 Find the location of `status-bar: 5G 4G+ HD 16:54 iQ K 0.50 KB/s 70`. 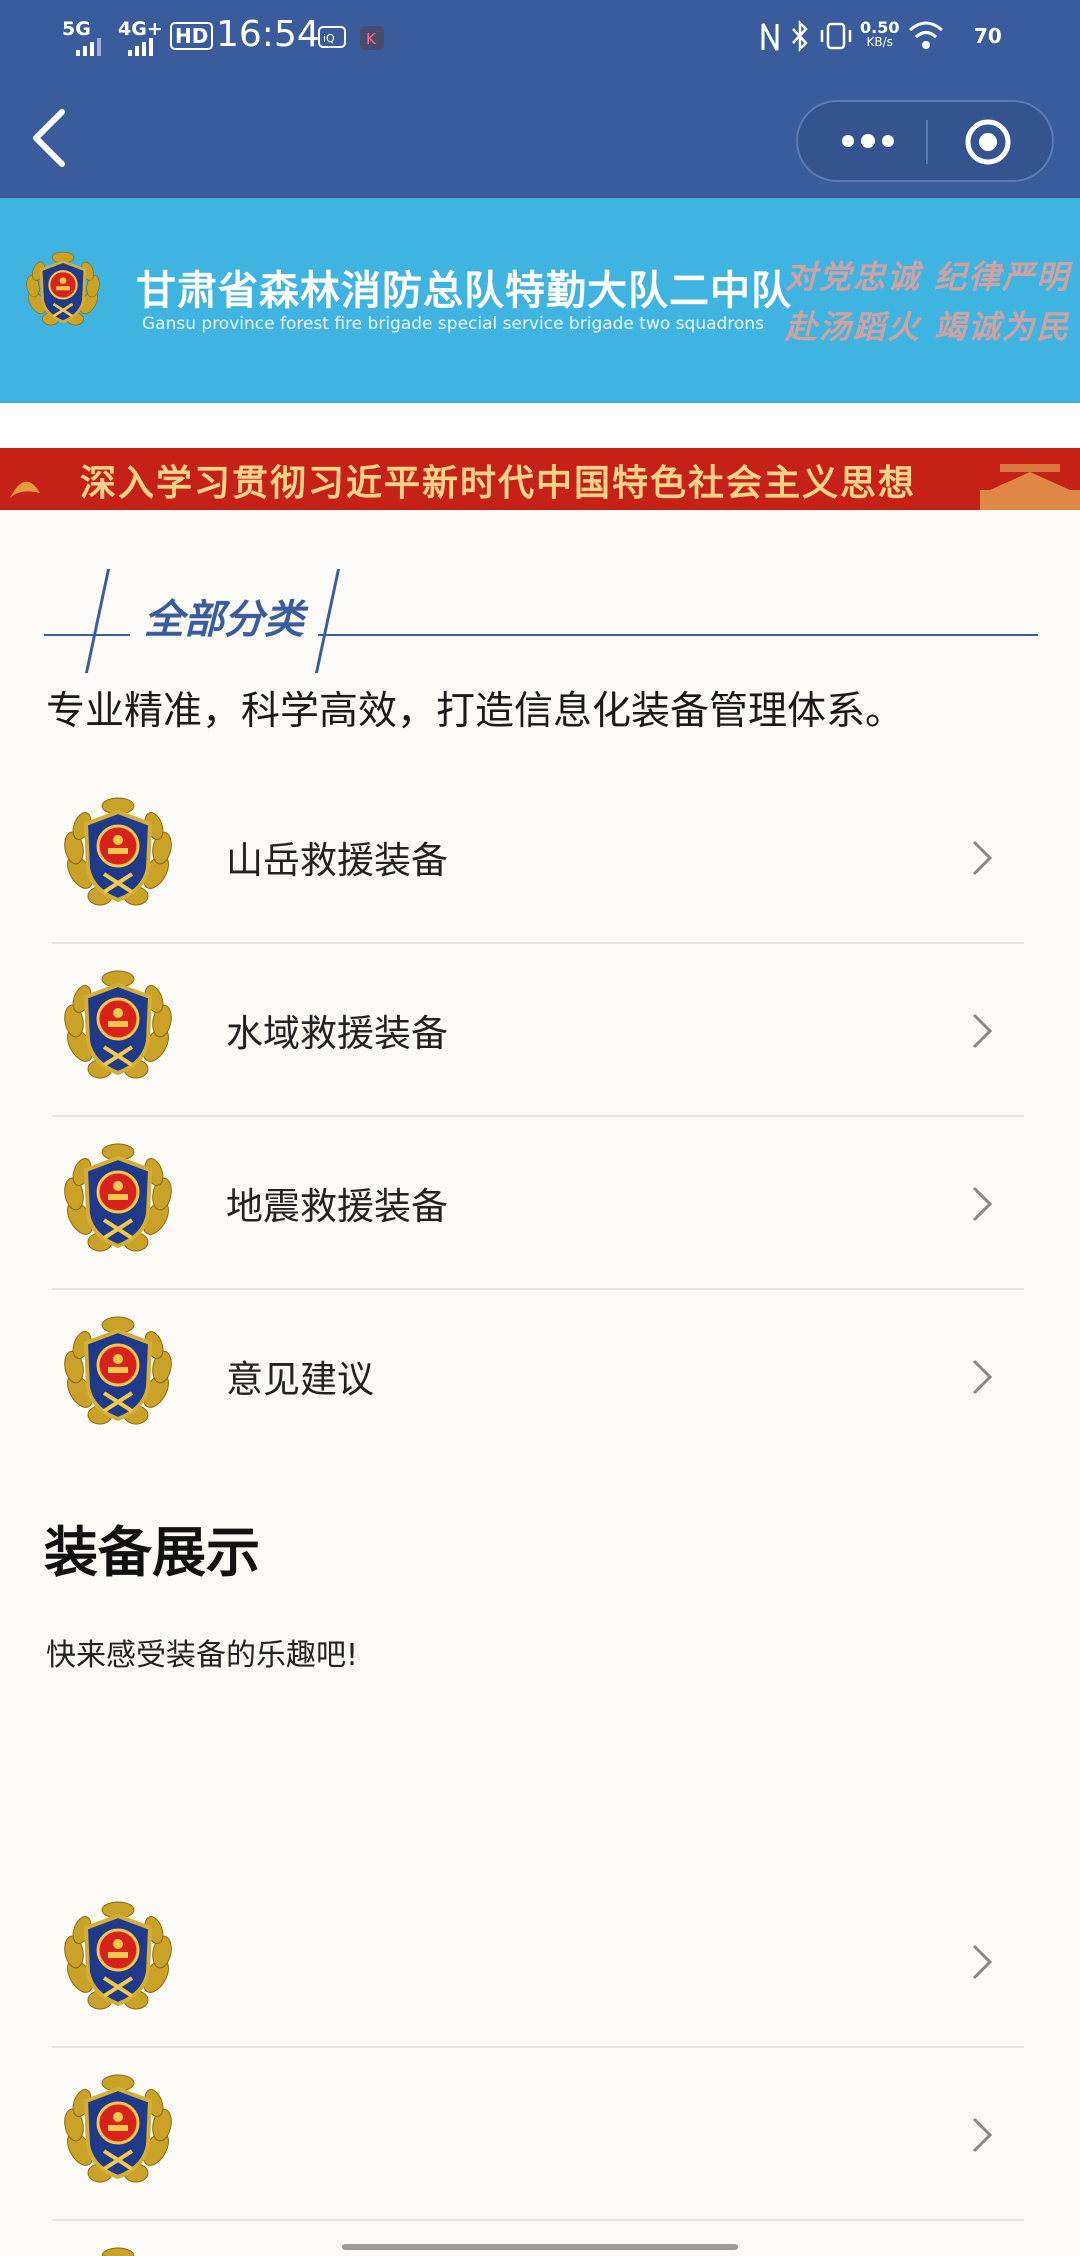

status-bar: 5G 4G+ HD 16:54 iQ K 0.50 KB/s 70 is located at coordinates (540, 37).